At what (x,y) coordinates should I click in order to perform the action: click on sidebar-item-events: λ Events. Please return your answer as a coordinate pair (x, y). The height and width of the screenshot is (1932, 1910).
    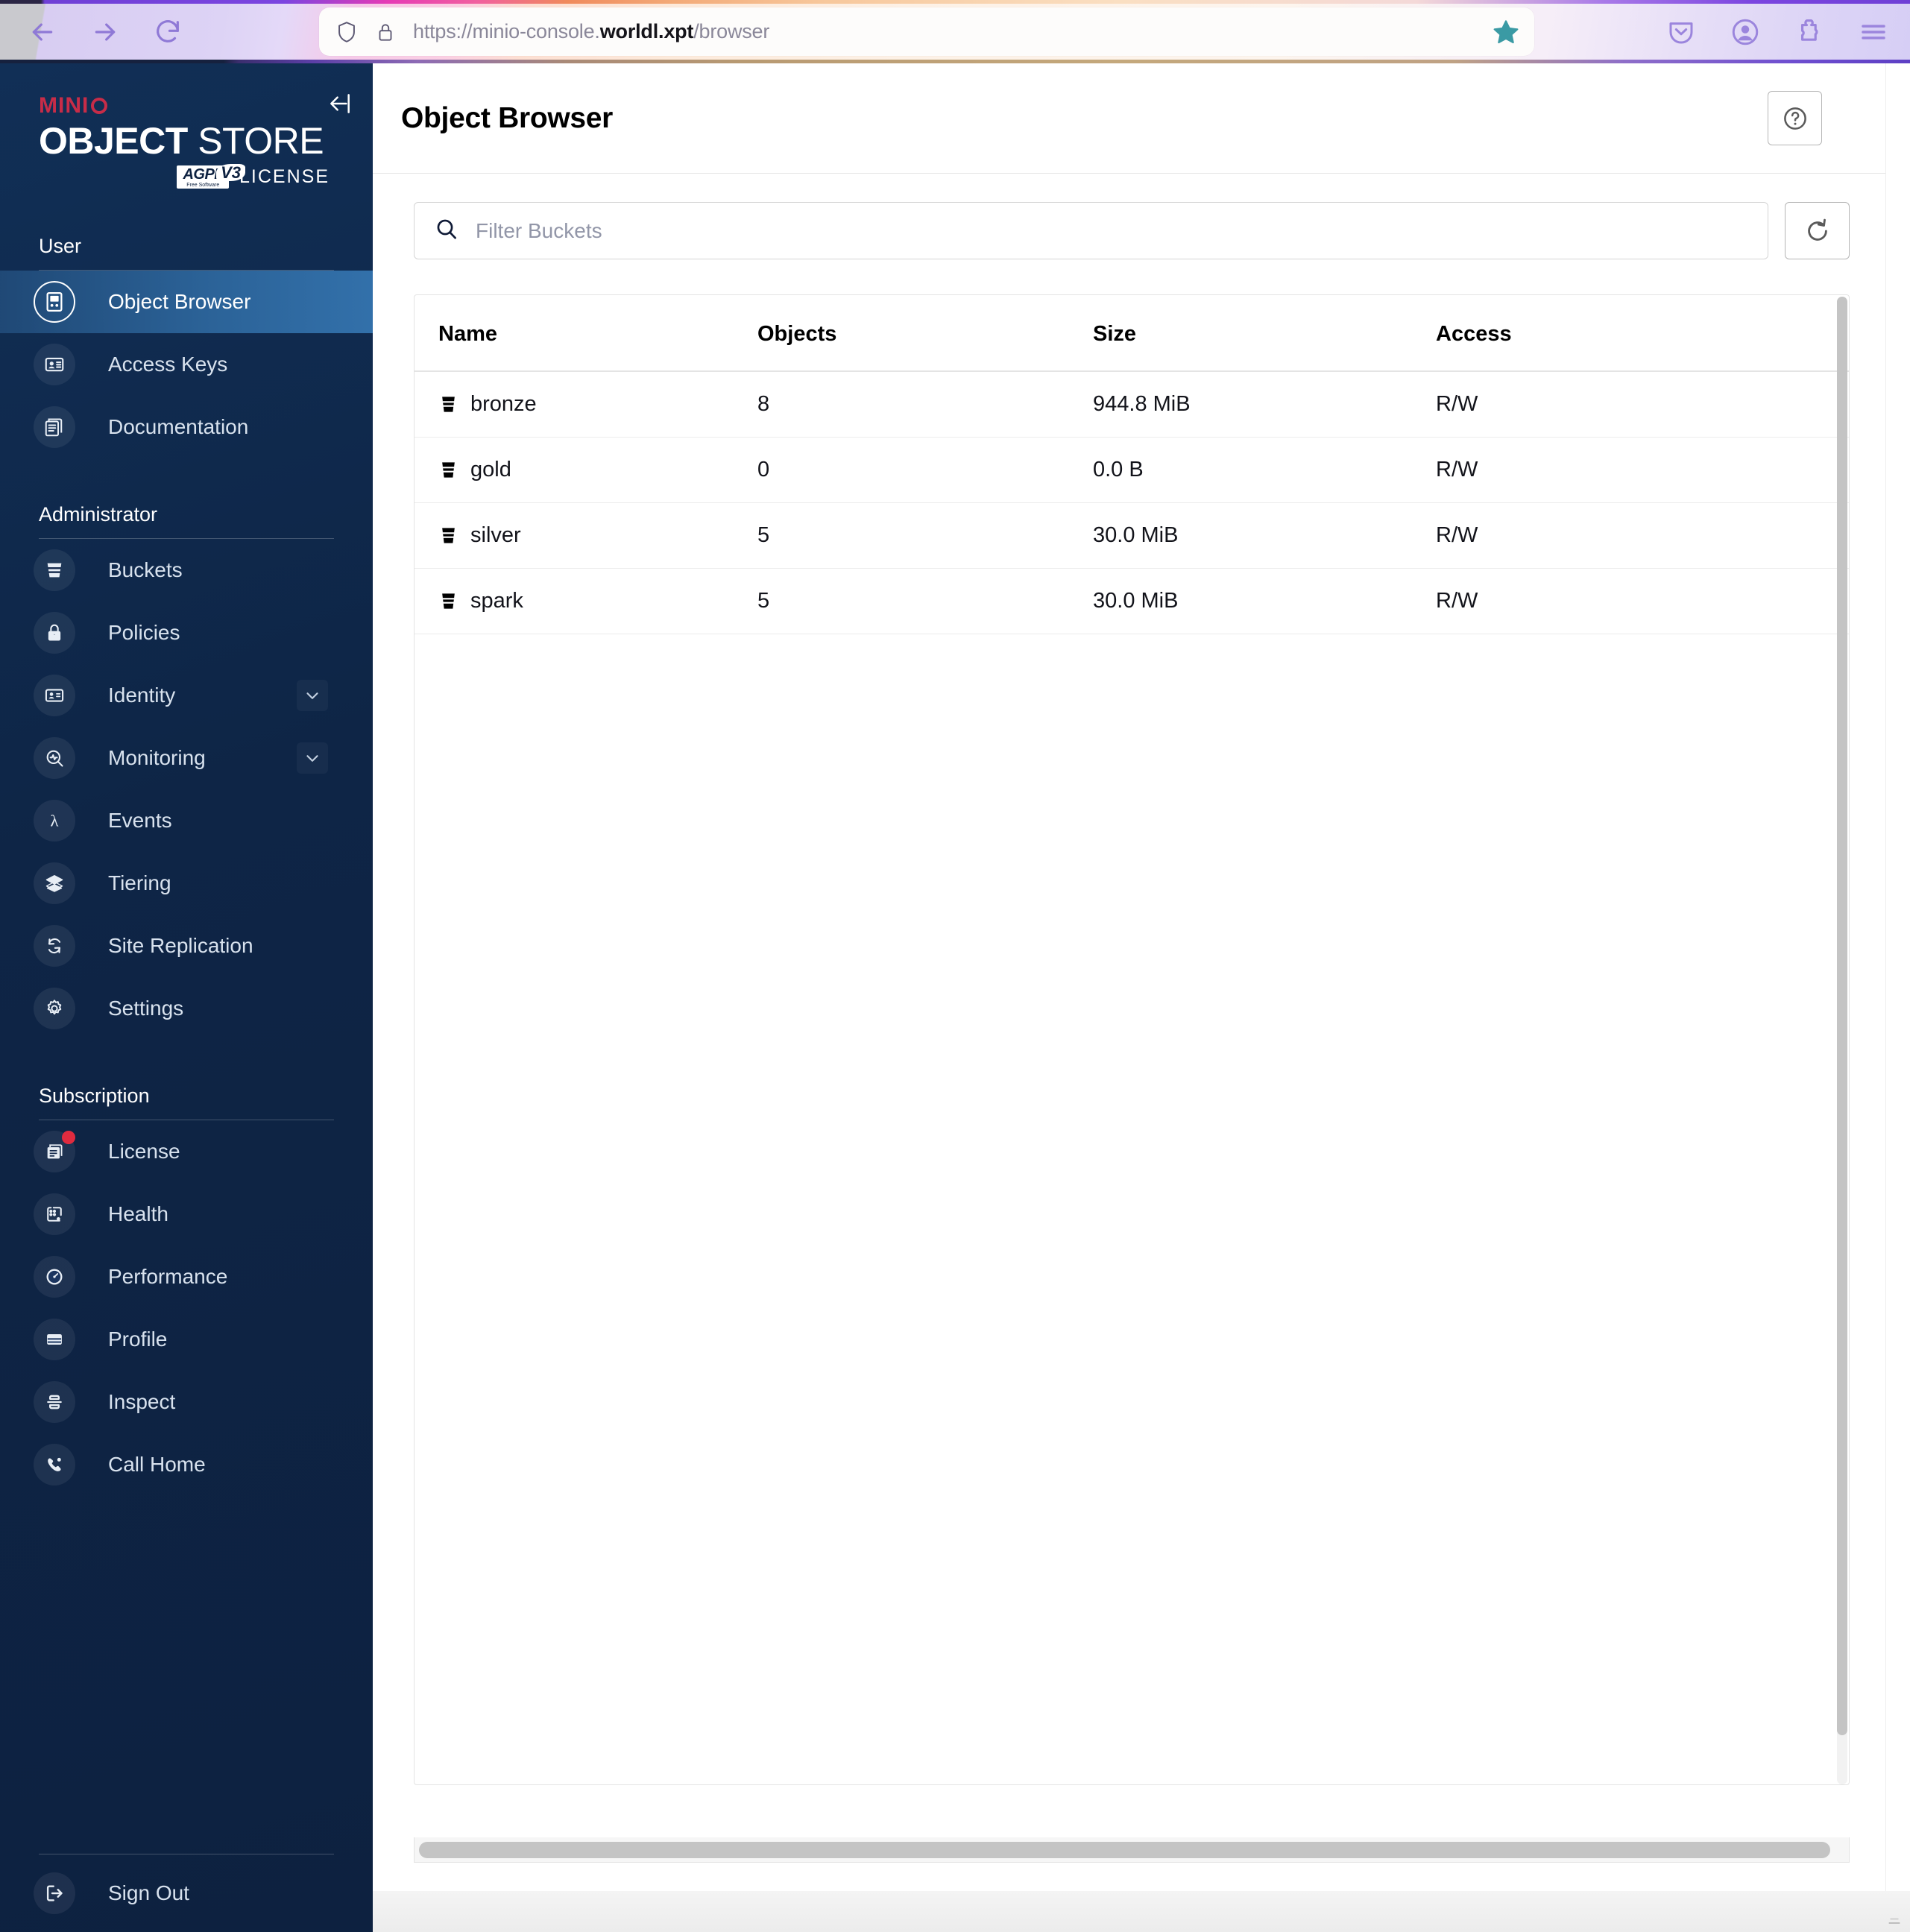
    Looking at the image, I should click on (186, 820).